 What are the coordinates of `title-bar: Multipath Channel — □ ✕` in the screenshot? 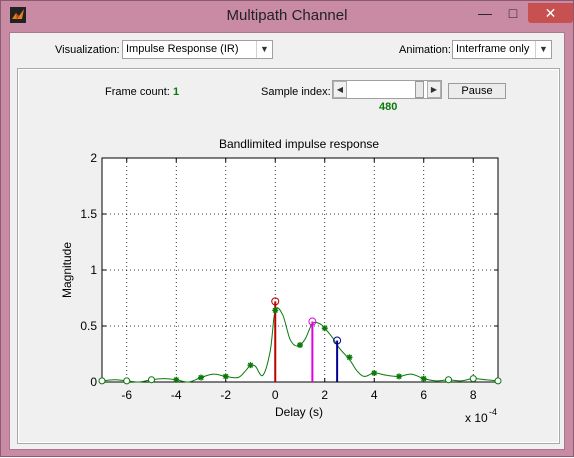 It's located at (287, 16).